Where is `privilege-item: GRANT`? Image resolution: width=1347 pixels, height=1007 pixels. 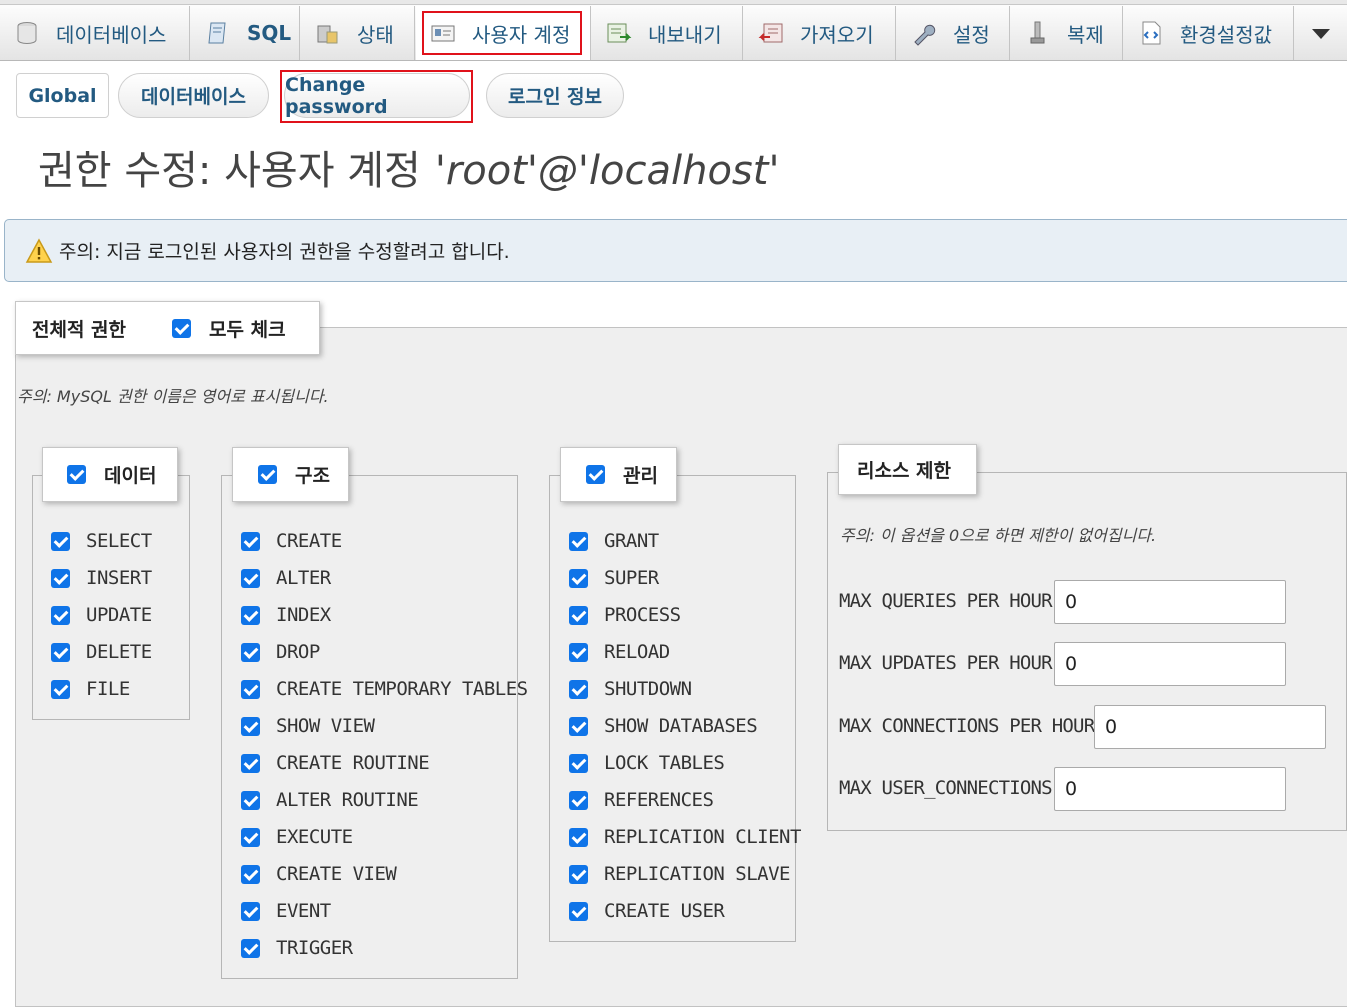
privilege-item: GRANT is located at coordinates (614, 541).